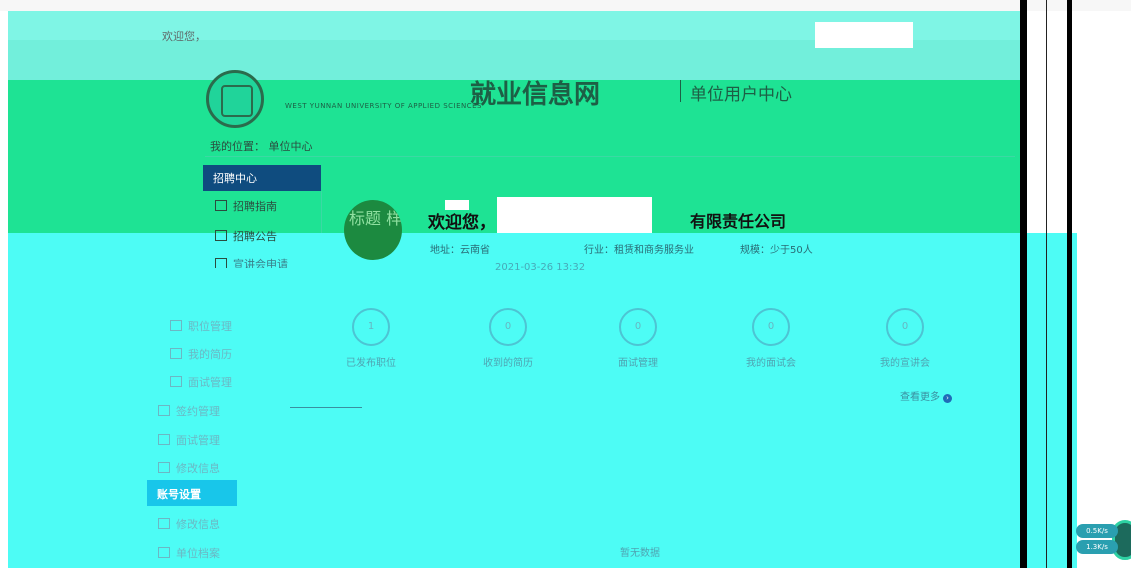 This screenshot has height=568, width=1131. What do you see at coordinates (776, 250) in the screenshot?
I see `company-scale: 规模：少于50人` at bounding box center [776, 250].